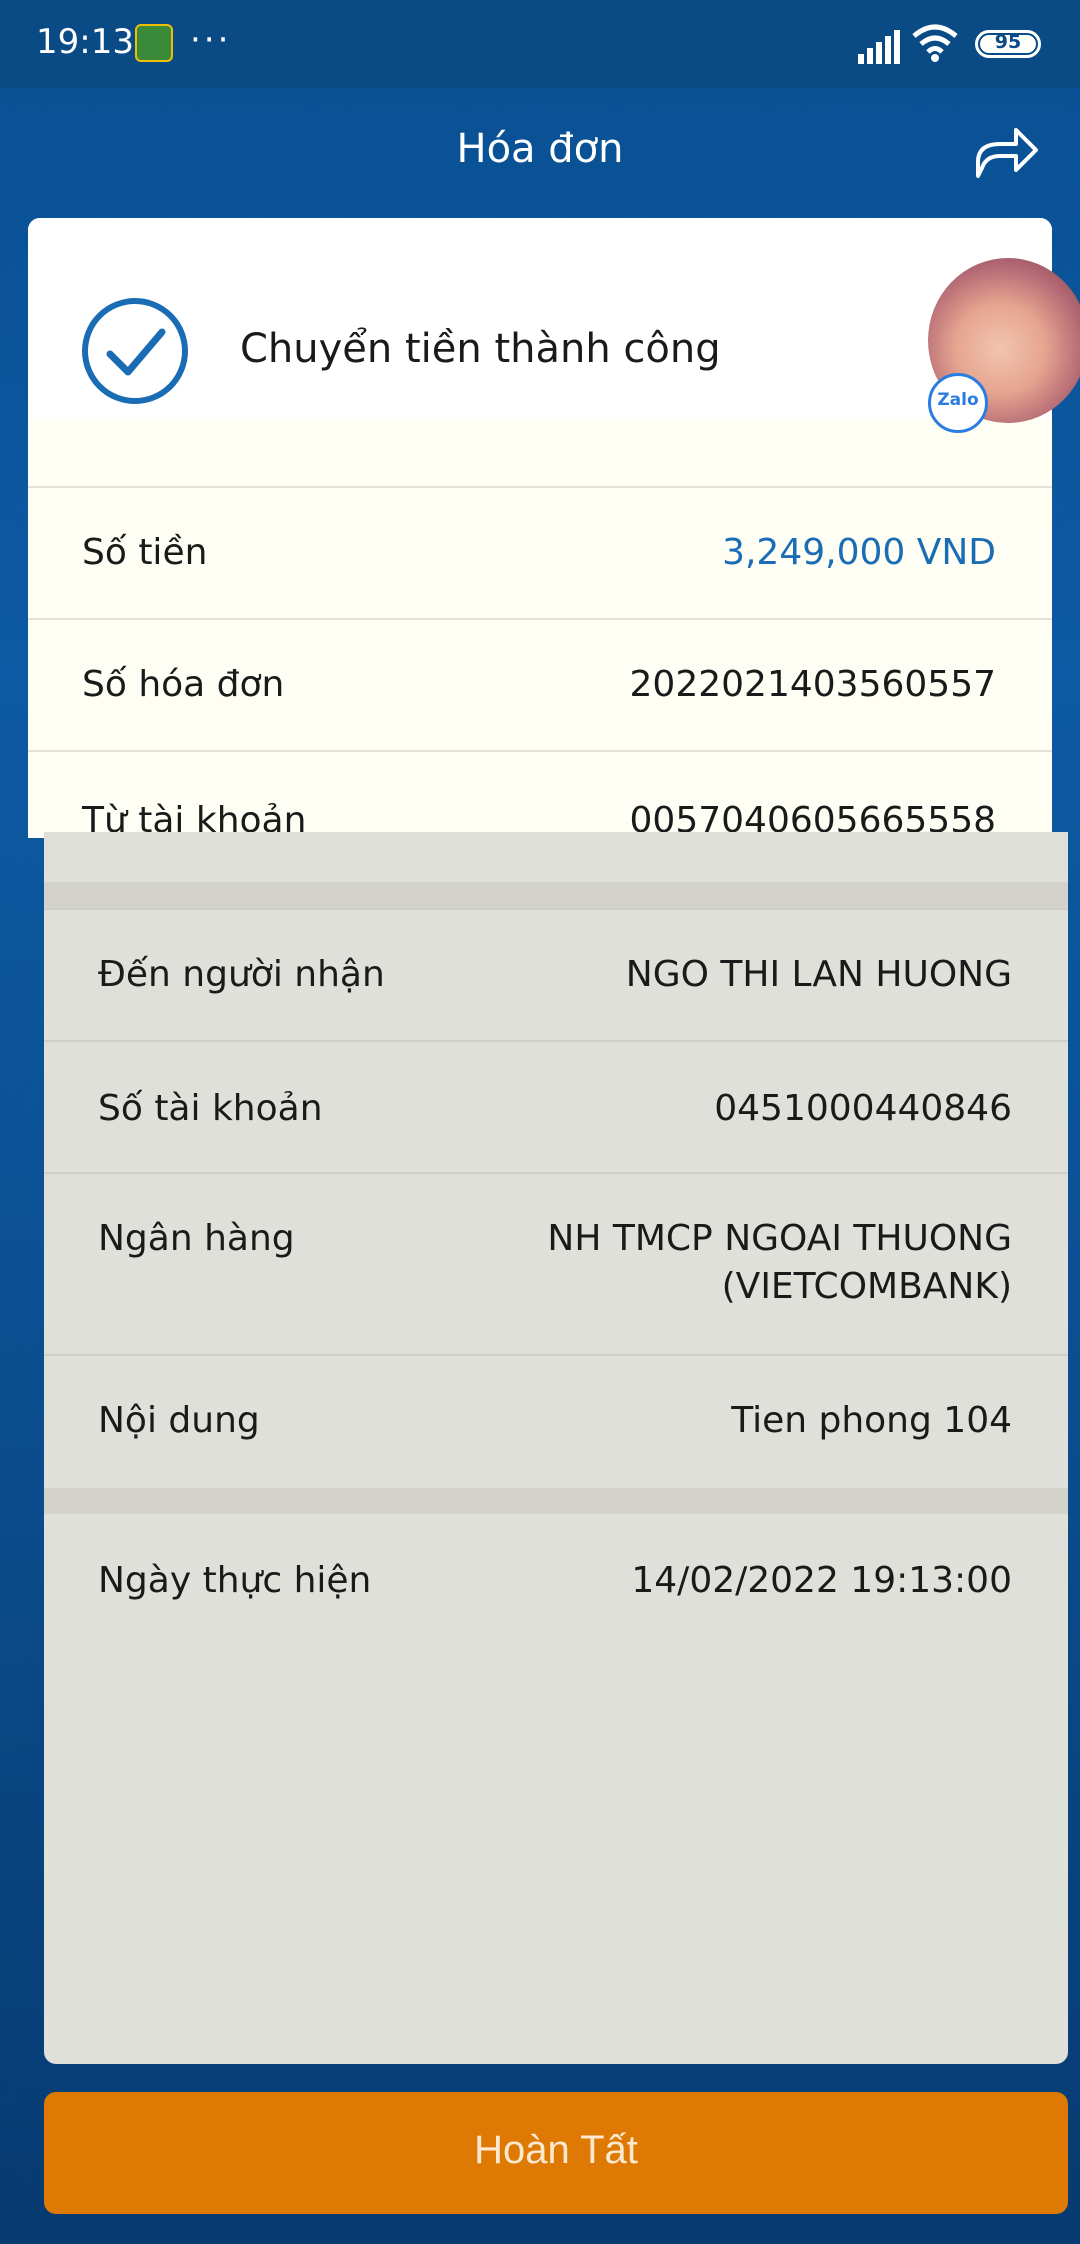 The height and width of the screenshot is (2244, 1080). Describe the element at coordinates (958, 400) in the screenshot. I see `zalo-badge-label: Zalo` at that location.